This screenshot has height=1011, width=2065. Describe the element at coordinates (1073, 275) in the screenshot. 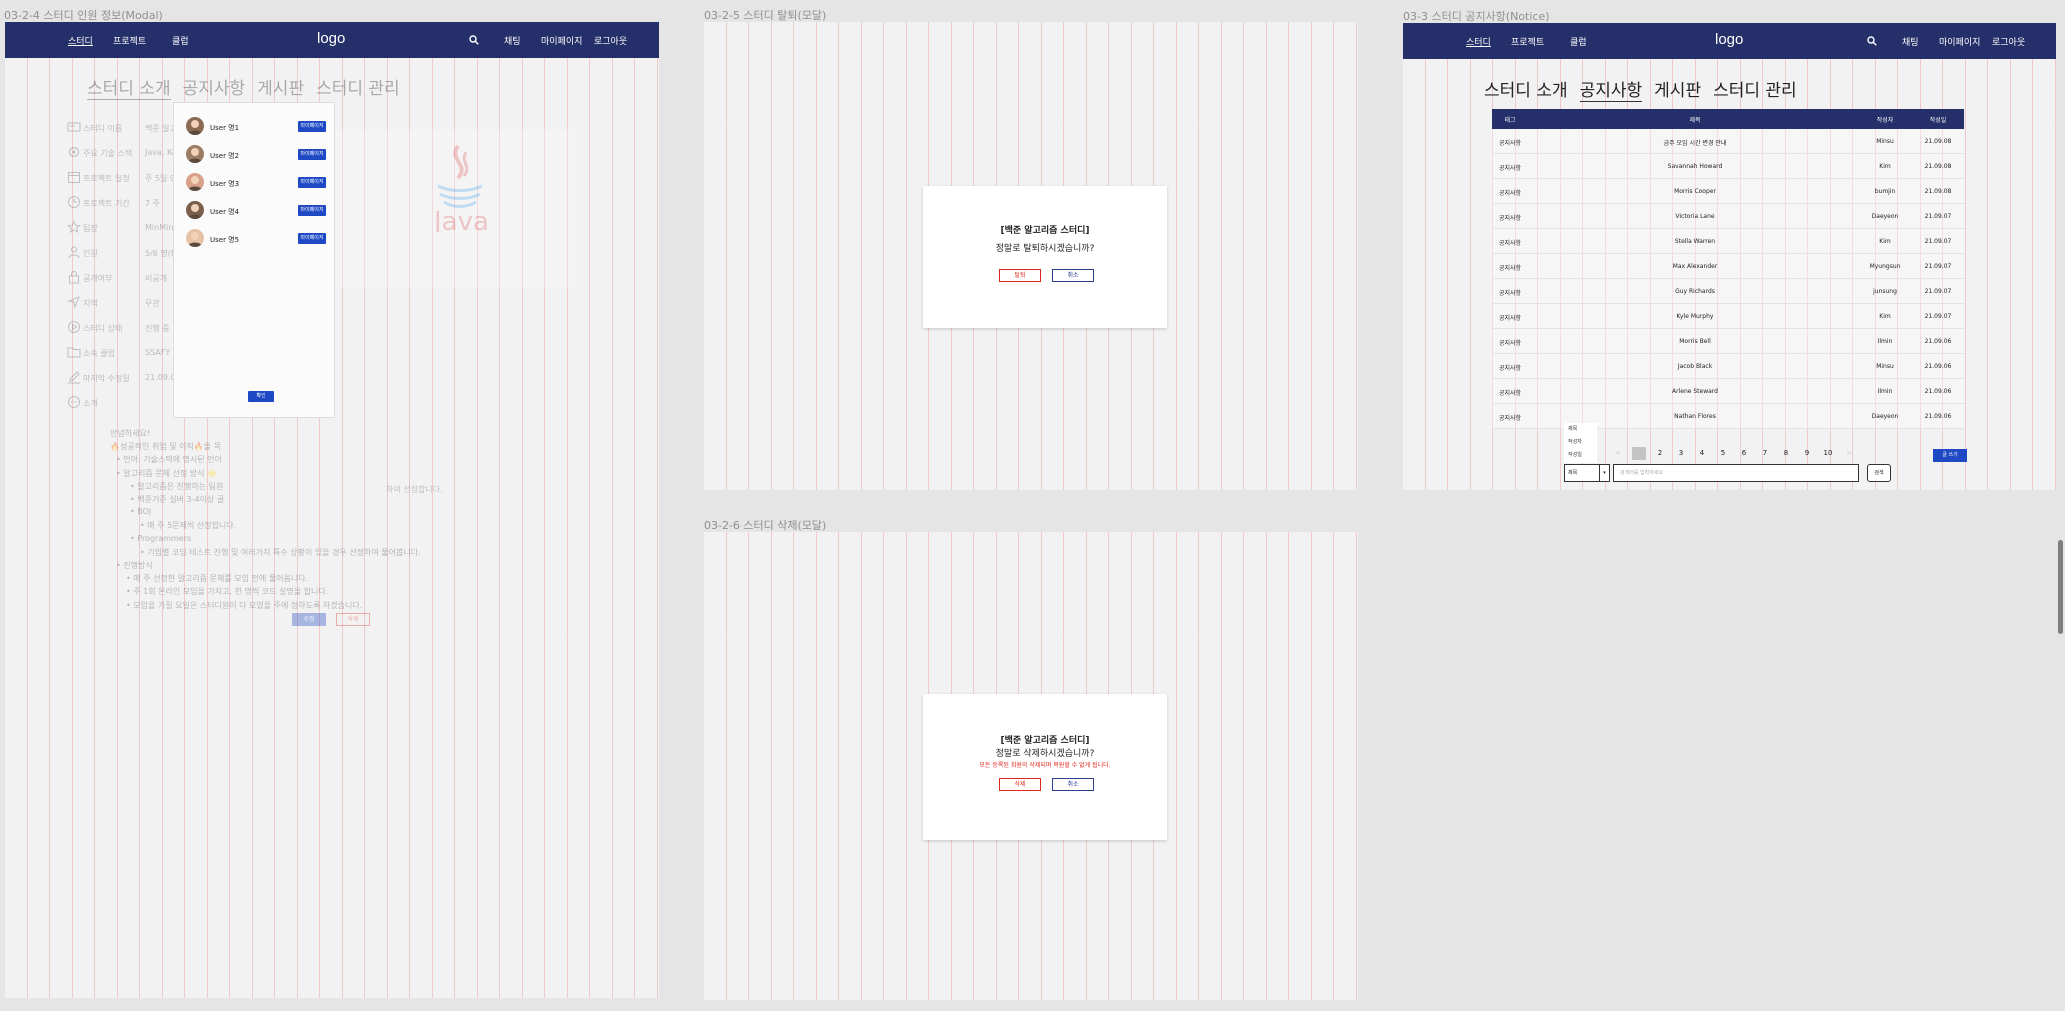

I see `leave-cancel-button: 취소` at that location.